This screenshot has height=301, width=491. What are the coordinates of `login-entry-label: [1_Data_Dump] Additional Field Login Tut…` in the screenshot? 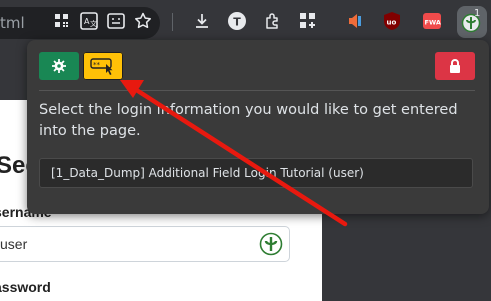 It's located at (207, 173).